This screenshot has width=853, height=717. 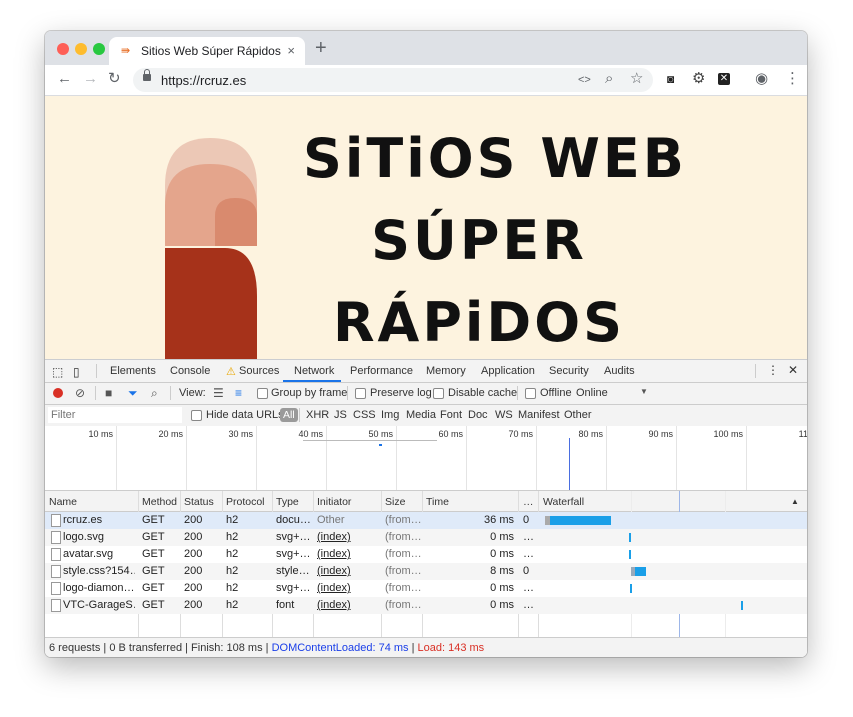 What do you see at coordinates (90, 79) in the screenshot?
I see `forward-icon: →` at bounding box center [90, 79].